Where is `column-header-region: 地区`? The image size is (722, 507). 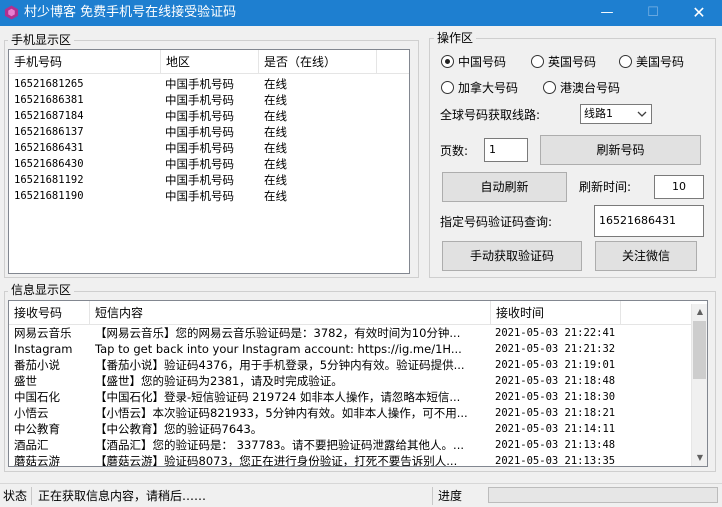 column-header-region: 地区 is located at coordinates (210, 62).